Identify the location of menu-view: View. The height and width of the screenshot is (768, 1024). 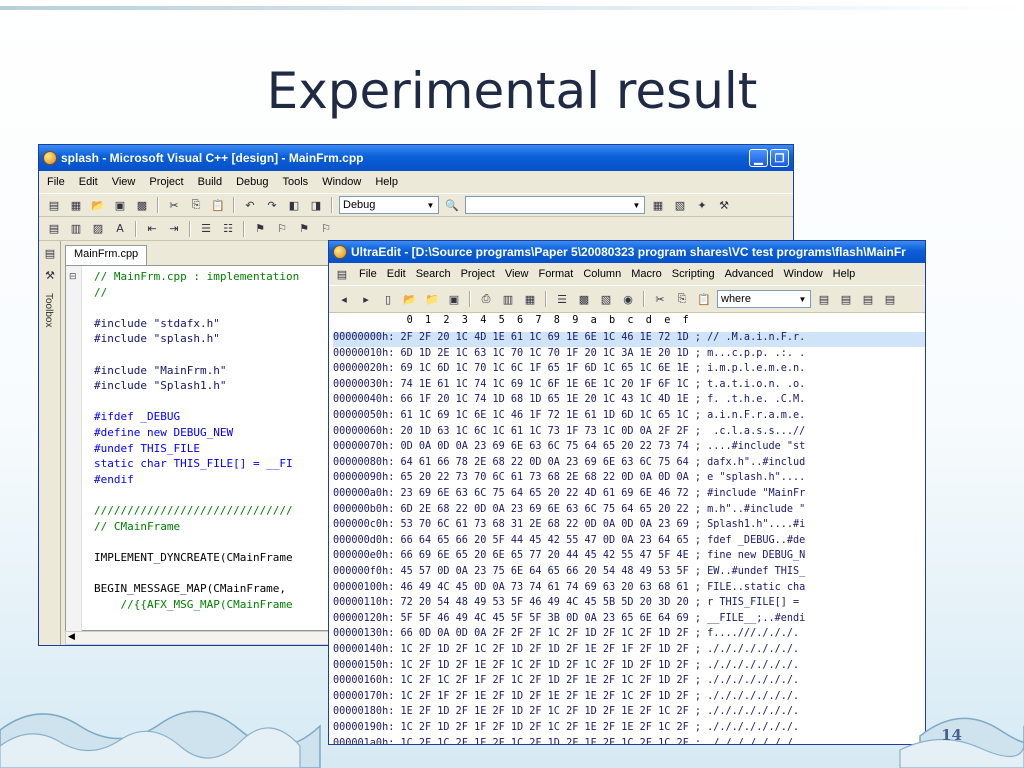
(124, 182).